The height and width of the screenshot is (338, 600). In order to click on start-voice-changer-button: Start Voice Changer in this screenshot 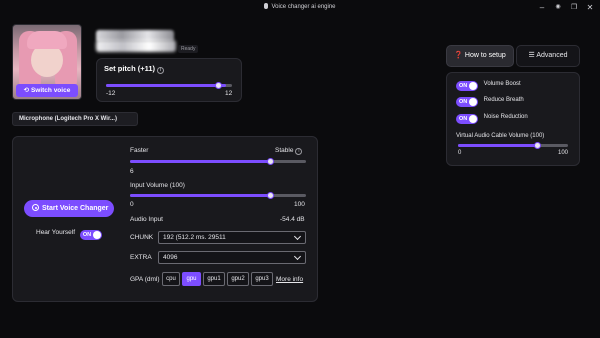, I will do `click(69, 208)`.